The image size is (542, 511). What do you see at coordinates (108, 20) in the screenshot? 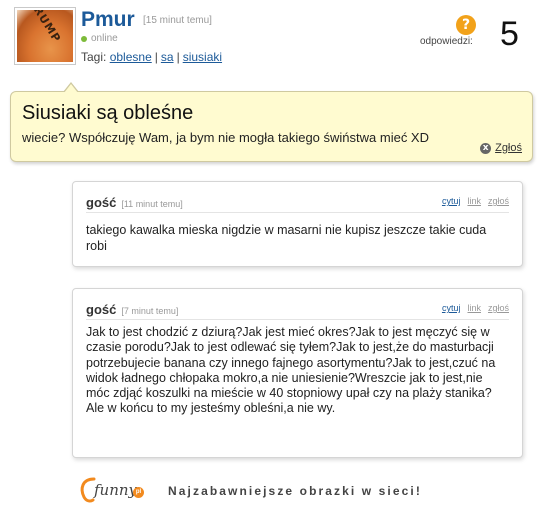
I see `username-link: Pmur` at bounding box center [108, 20].